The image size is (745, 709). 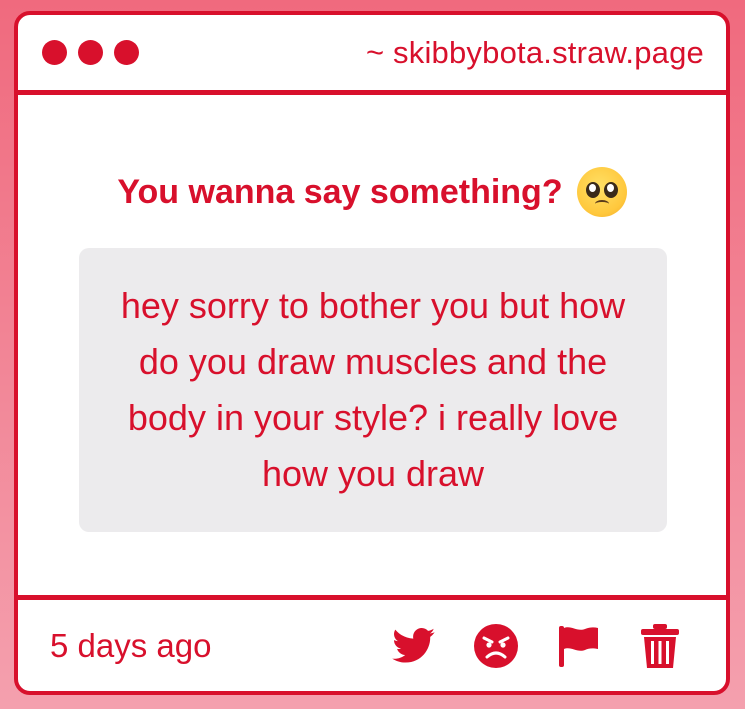 I want to click on twitter-icon, so click(x=414, y=646).